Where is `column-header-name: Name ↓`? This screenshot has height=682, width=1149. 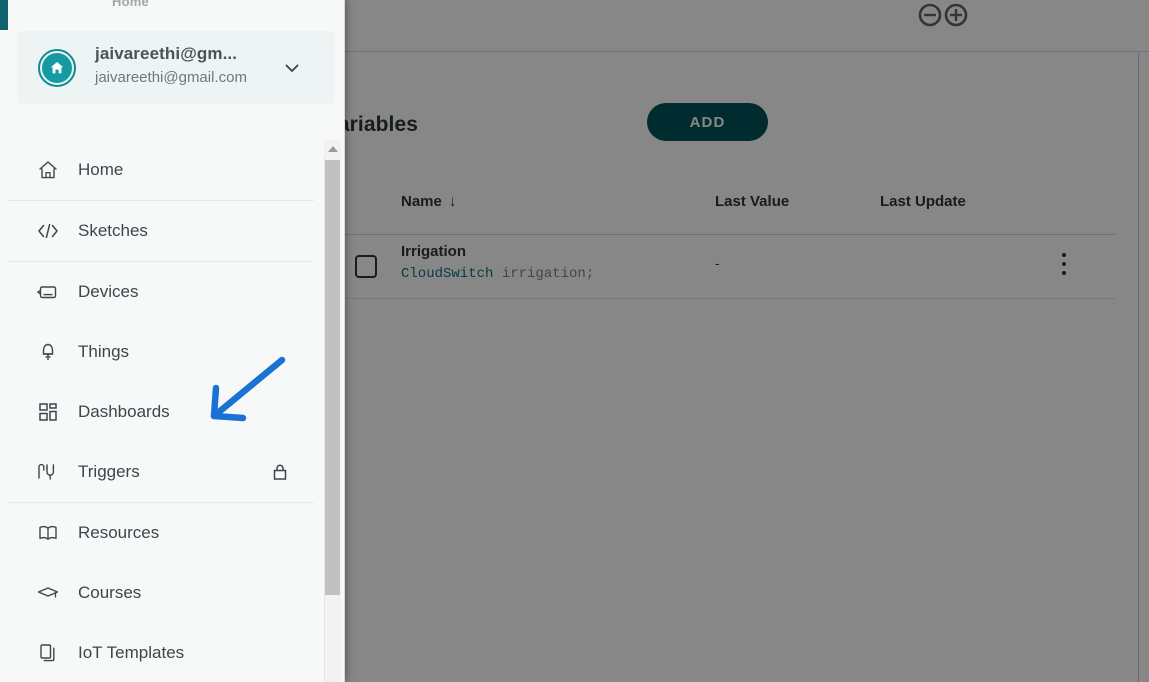
column-header-name: Name ↓ is located at coordinates (428, 201).